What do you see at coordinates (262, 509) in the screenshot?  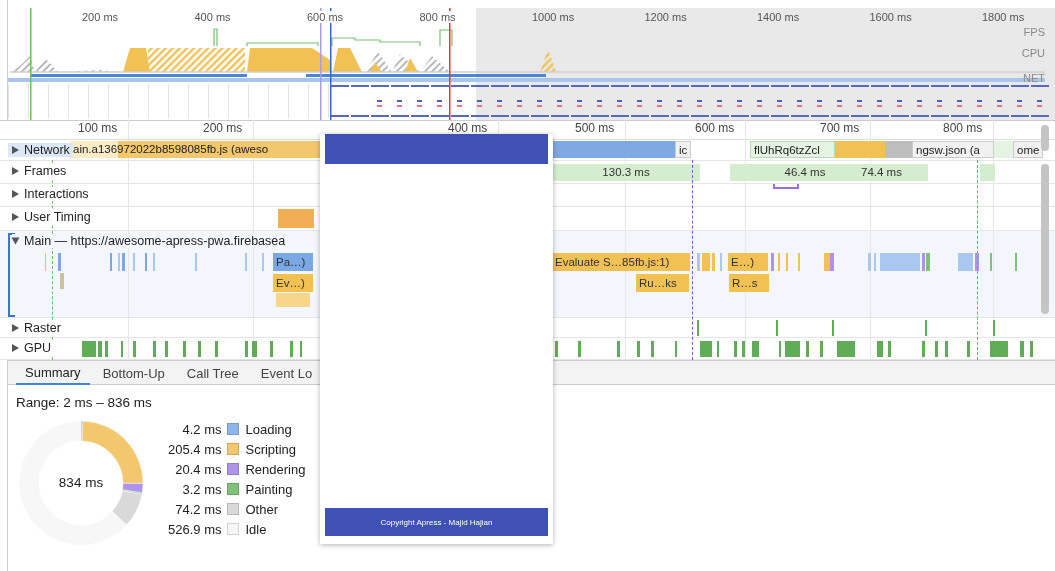 I see `category-label: Other` at bounding box center [262, 509].